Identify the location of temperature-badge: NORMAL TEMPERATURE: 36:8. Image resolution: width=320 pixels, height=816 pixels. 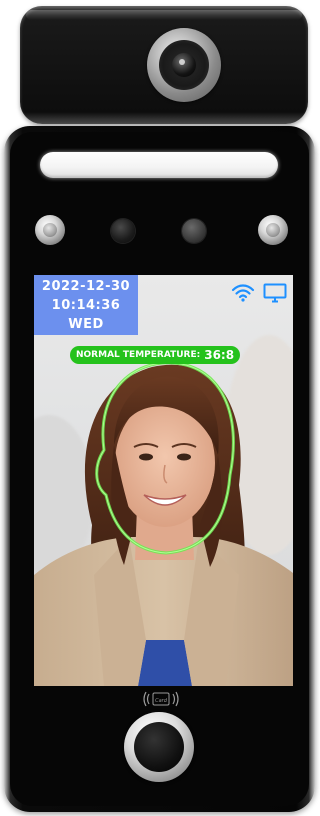
(155, 355).